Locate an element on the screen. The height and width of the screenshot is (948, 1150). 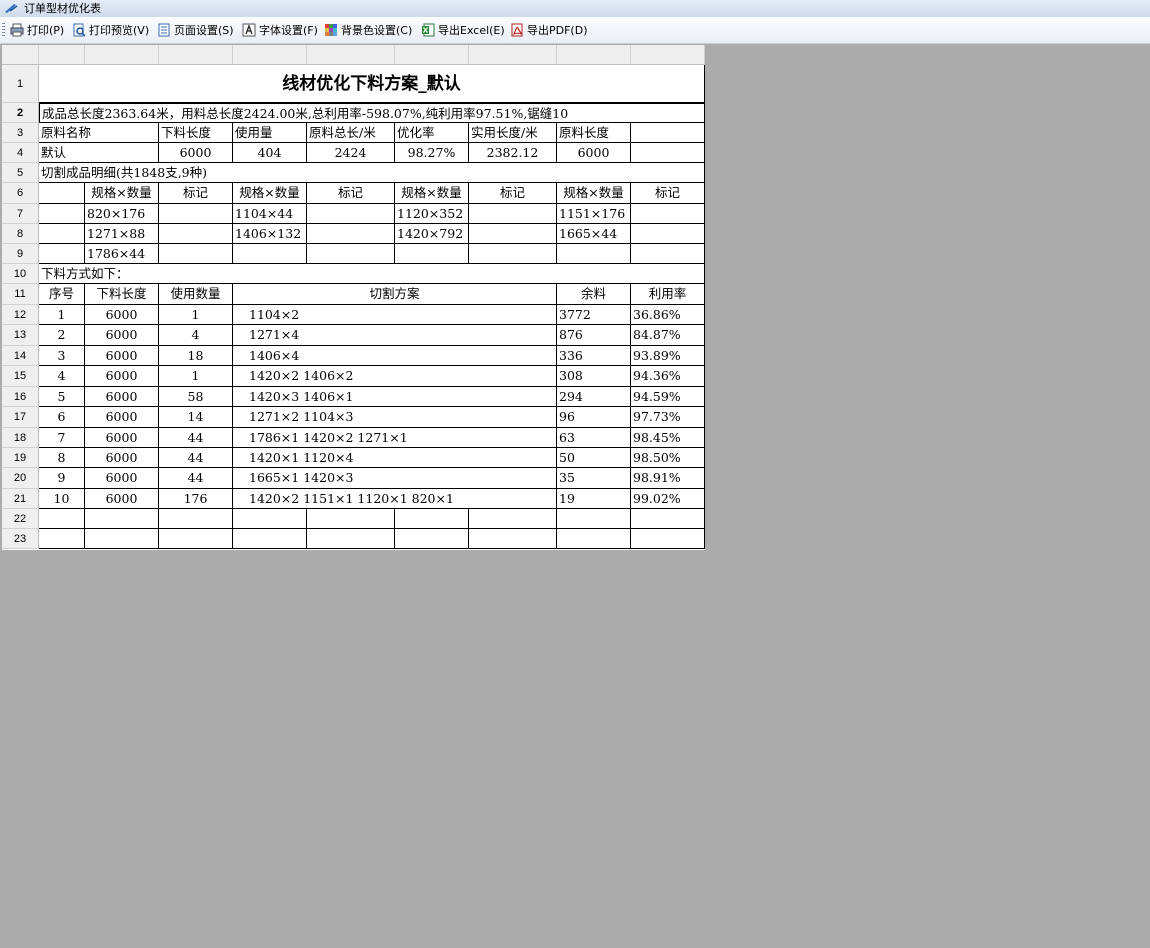
row-header: 3 is located at coordinates (20, 133).